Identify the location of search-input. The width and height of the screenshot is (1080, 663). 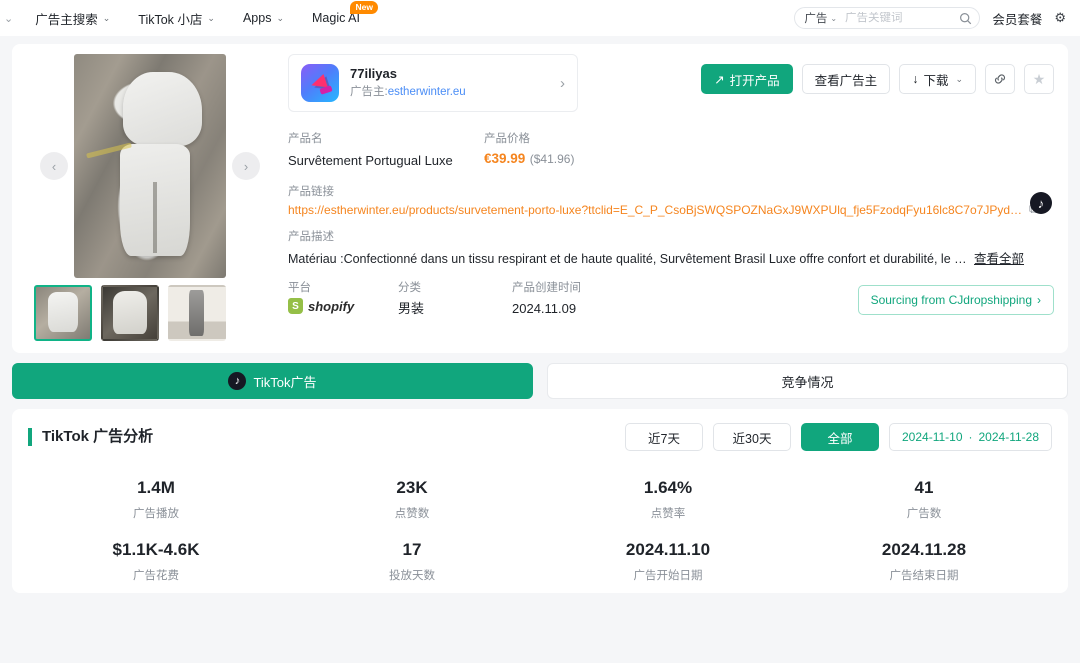
(900, 18).